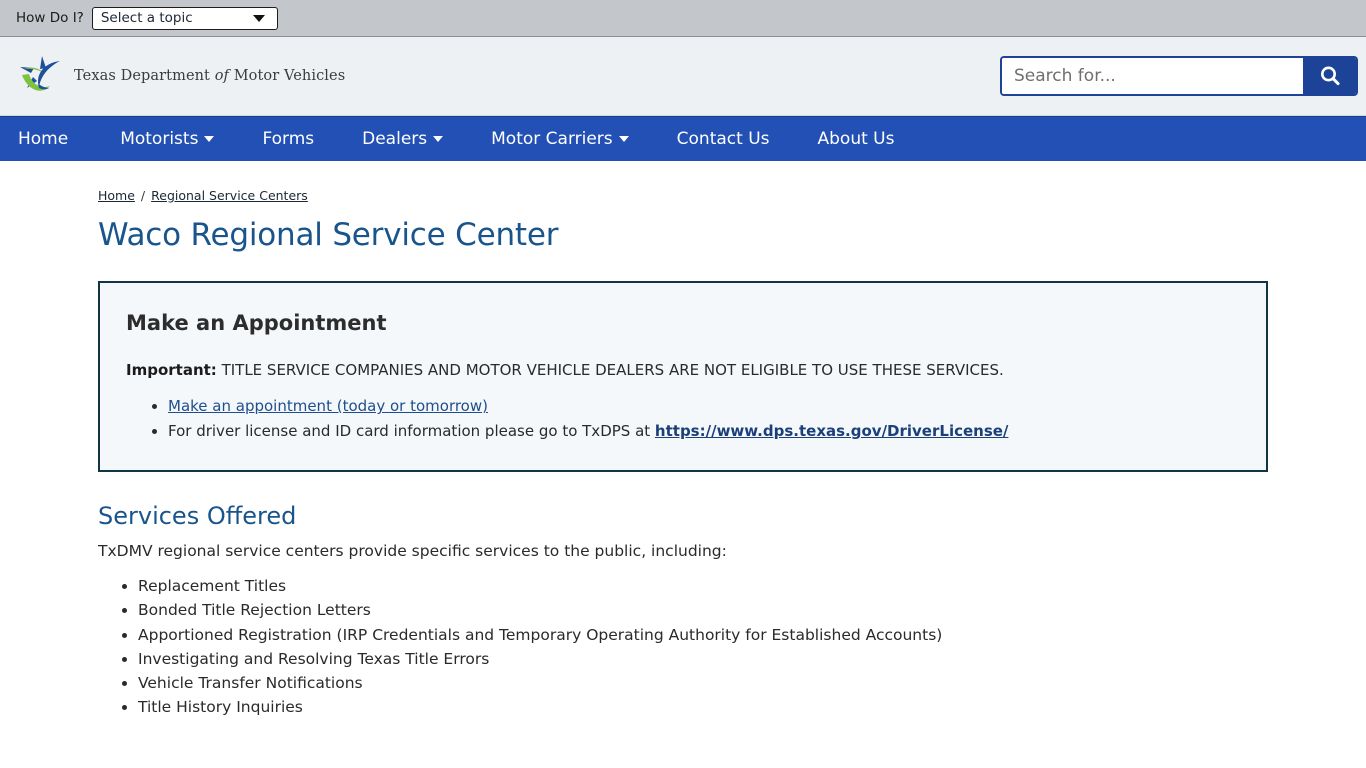 The height and width of the screenshot is (768, 1366). Describe the element at coordinates (328, 406) in the screenshot. I see `make-appointment-link: Make an appointment (today or tomorrow)` at that location.